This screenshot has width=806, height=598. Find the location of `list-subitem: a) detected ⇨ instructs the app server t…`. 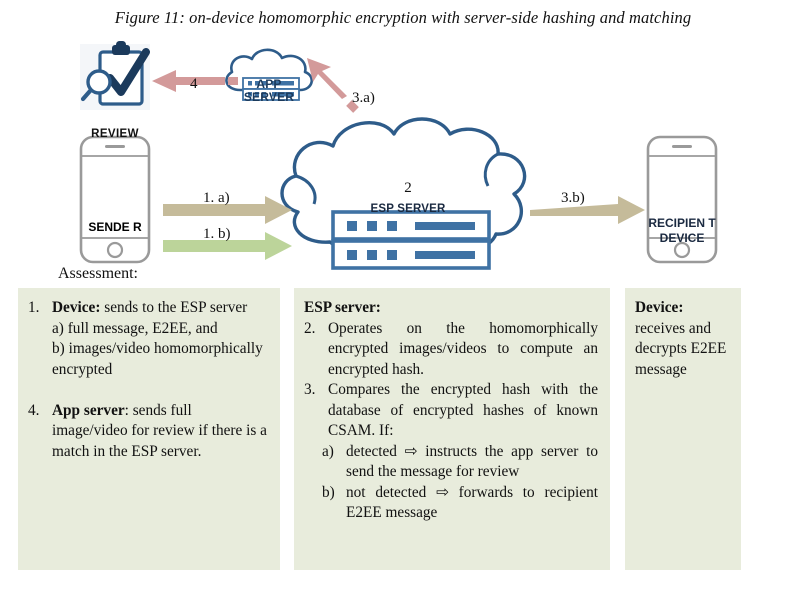

list-subitem: a) detected ⇨ instructs the app server t… is located at coordinates (460, 462).